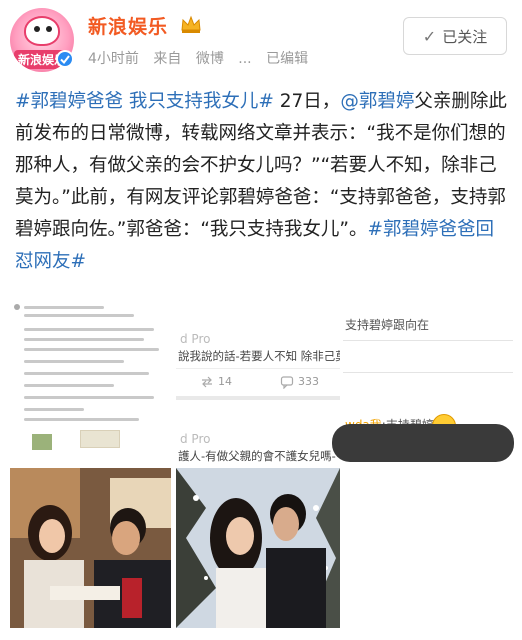 This screenshot has height=640, width=522. I want to click on follow-button: ✓ 已关注, so click(455, 36).